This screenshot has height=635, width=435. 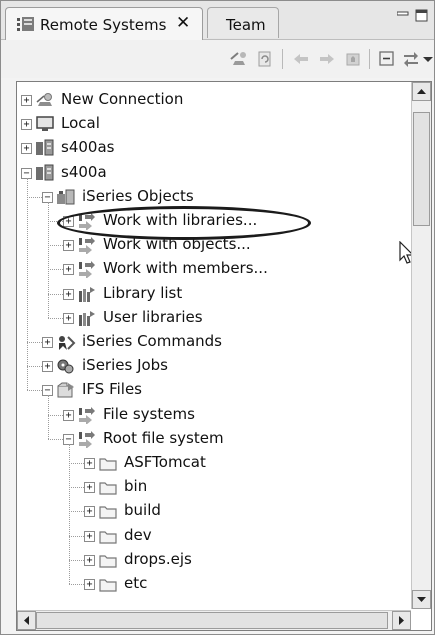 I want to click on tree-item-asftomcat: + ASFTomcat, so click(x=213, y=463).